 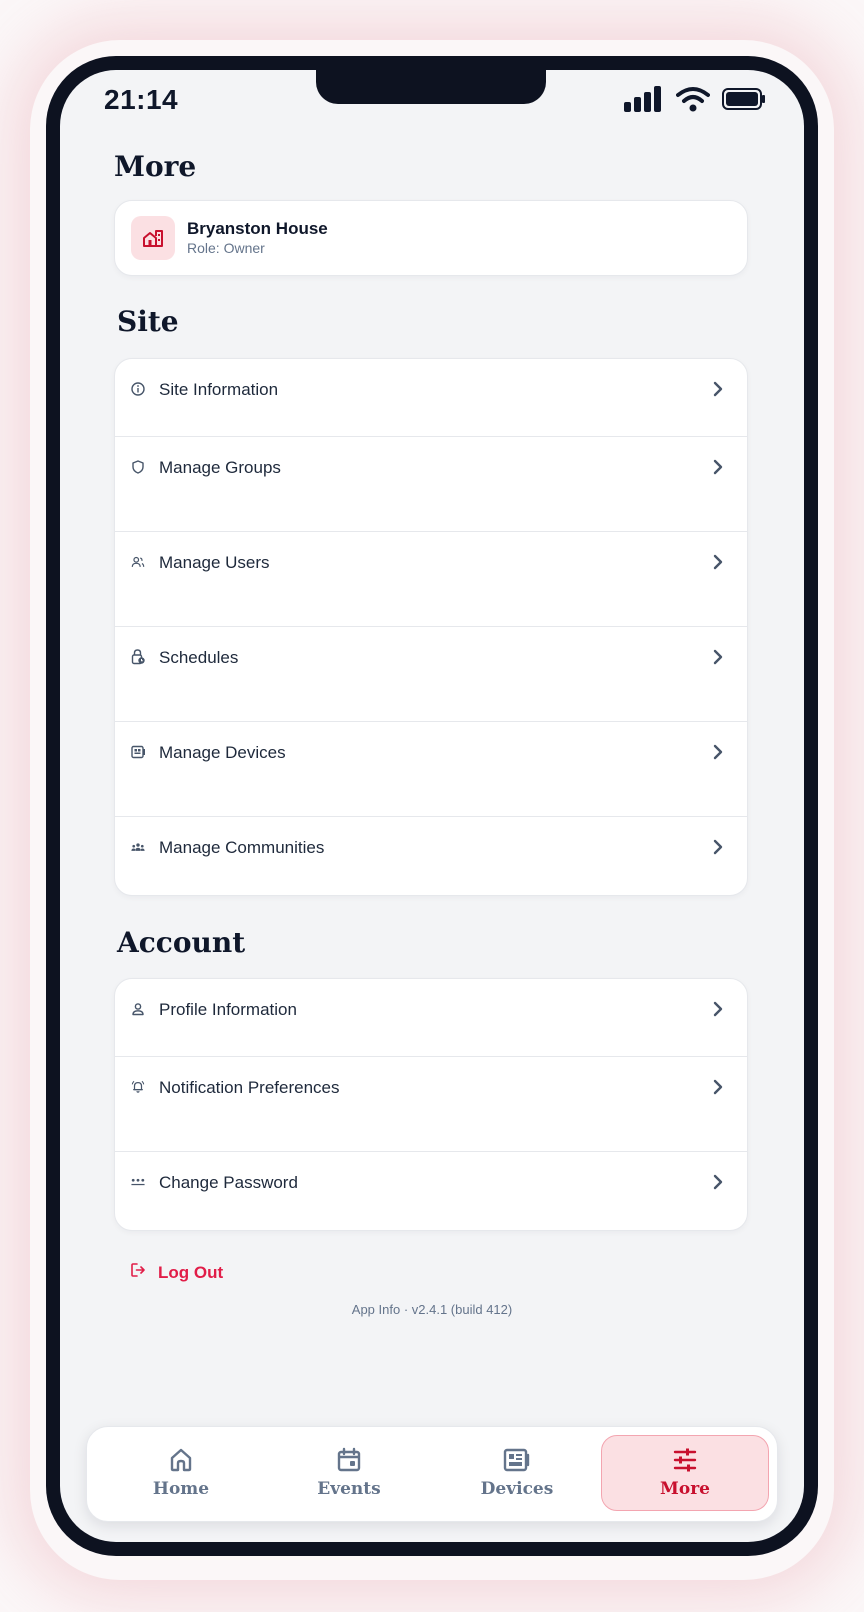 I want to click on account-section-title: Account, so click(x=181, y=942).